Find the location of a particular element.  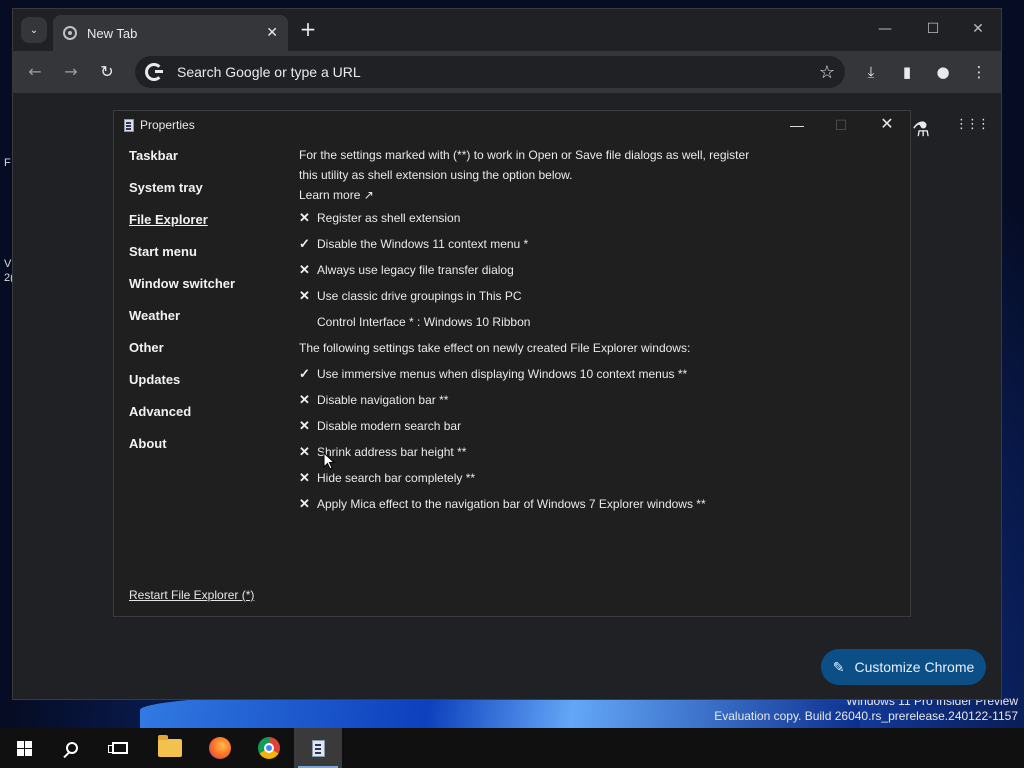

back-button: ← is located at coordinates (35, 72).